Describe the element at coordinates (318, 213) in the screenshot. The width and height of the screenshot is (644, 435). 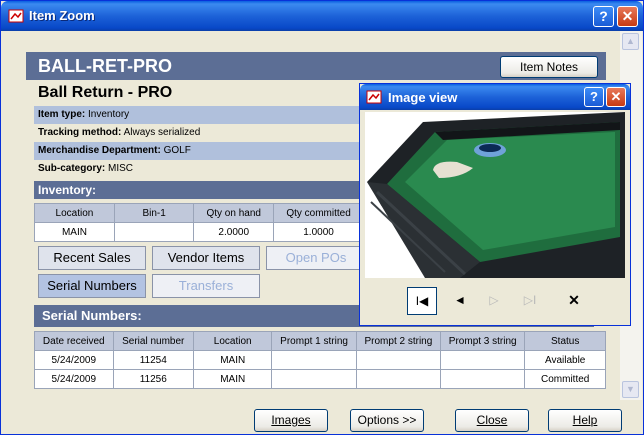
I see `column-header: Qty committed` at that location.